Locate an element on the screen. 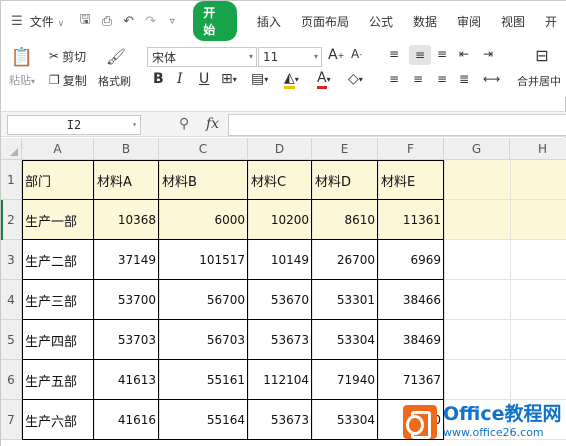 This screenshot has height=446, width=566. align-left-icon: ≡ is located at coordinates (394, 79).